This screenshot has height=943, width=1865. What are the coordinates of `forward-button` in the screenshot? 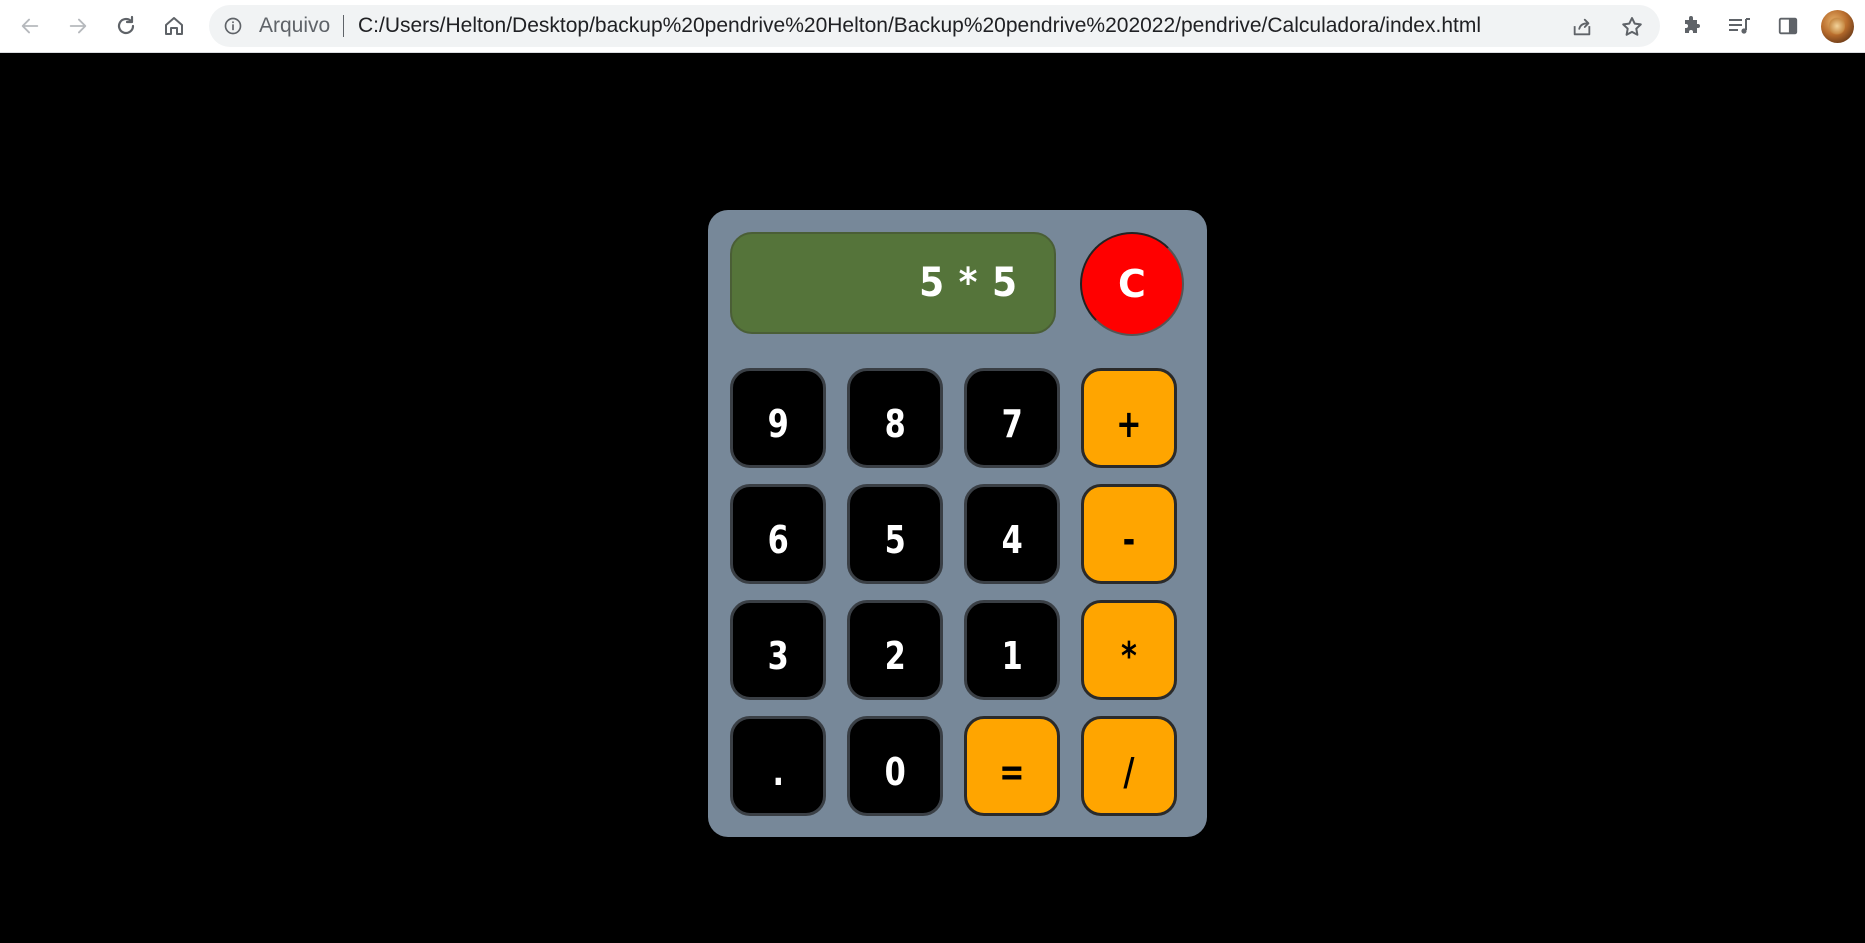 It's located at (78, 26).